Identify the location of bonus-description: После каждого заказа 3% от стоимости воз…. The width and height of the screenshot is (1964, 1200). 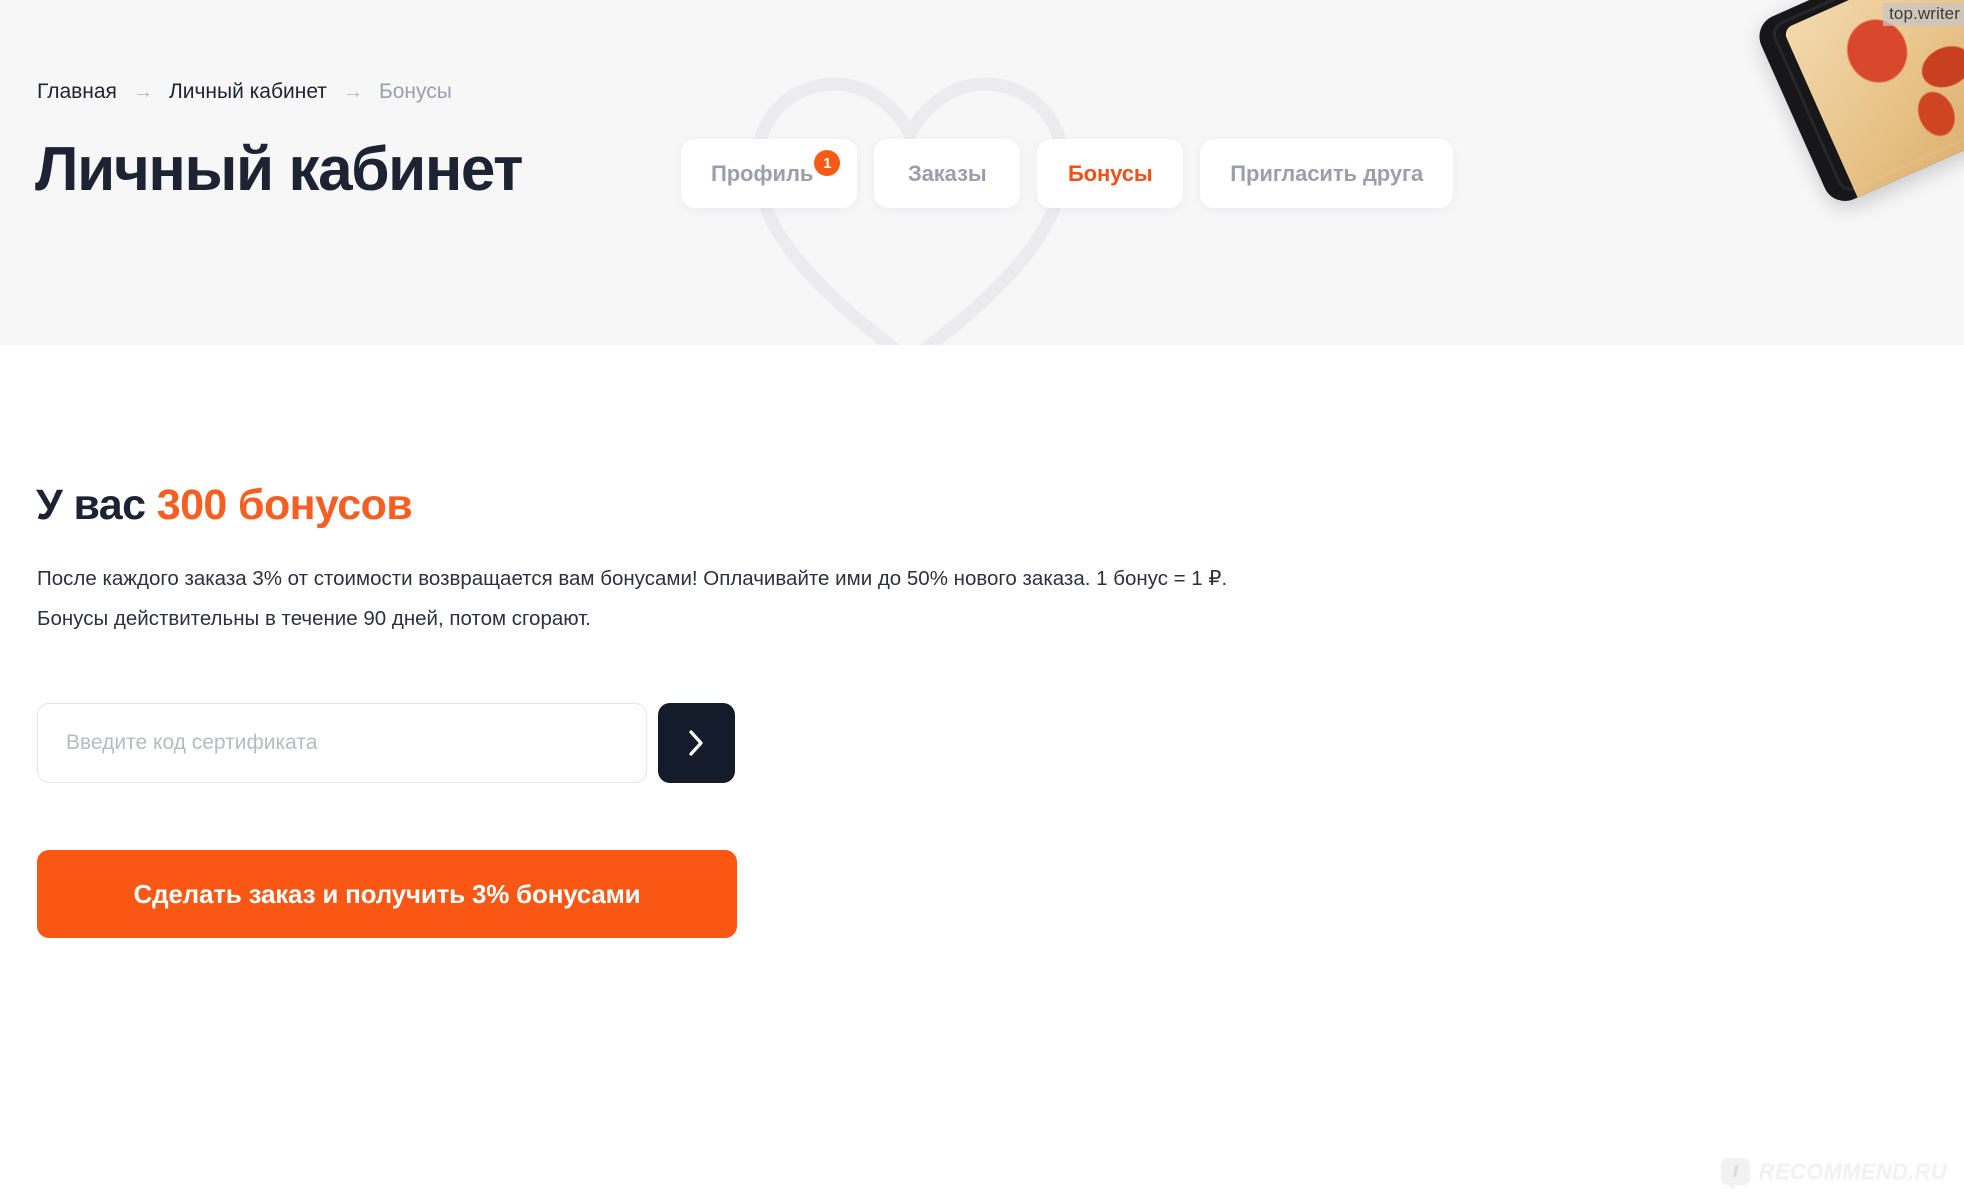
(687, 599).